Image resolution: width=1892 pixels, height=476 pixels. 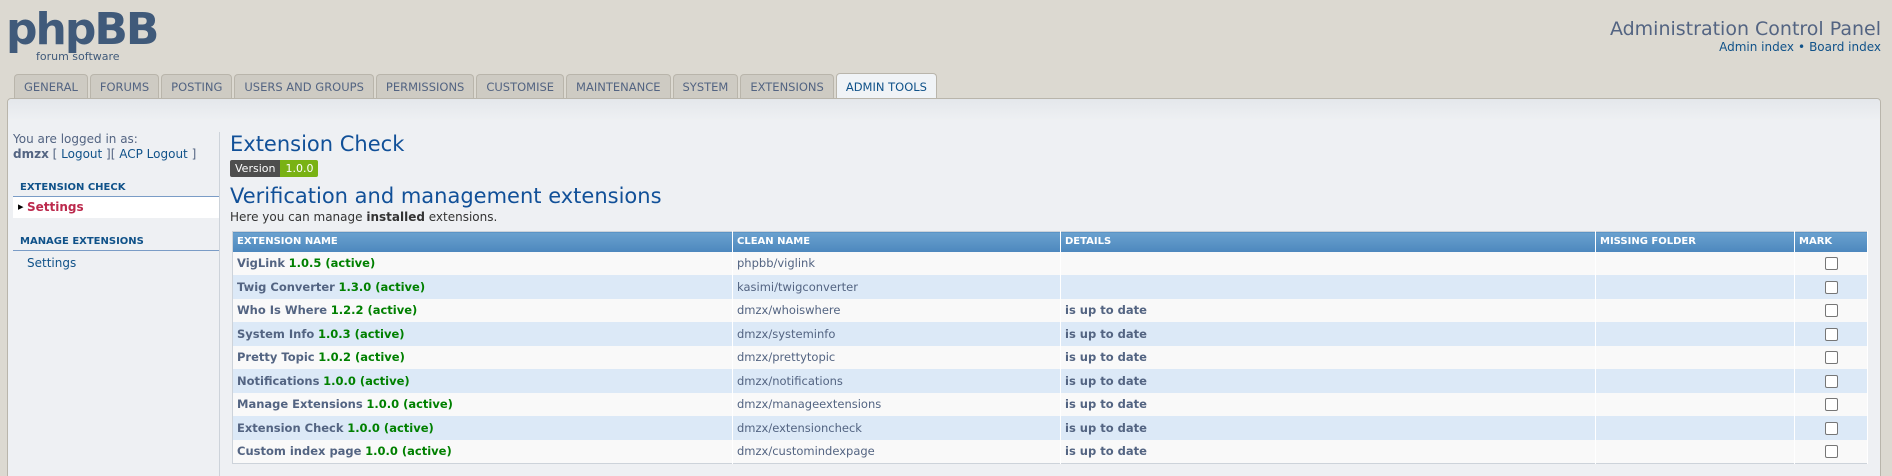 What do you see at coordinates (317, 144) in the screenshot?
I see `page-title: Extension Check` at bounding box center [317, 144].